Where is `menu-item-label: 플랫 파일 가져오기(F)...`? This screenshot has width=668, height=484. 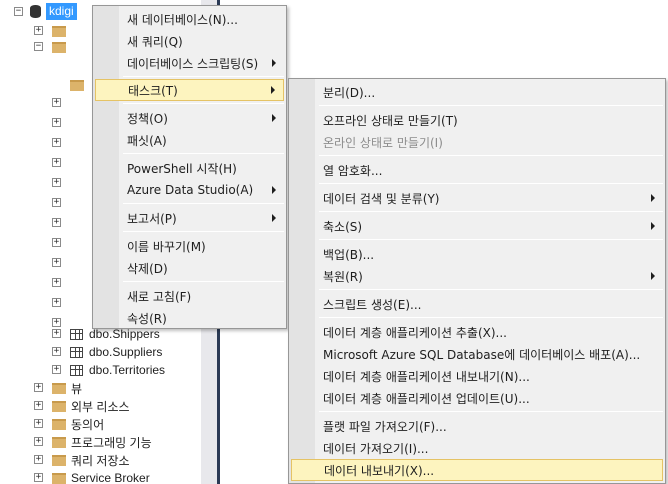 menu-item-label: 플랫 파일 가져오기(F)... is located at coordinates (385, 426).